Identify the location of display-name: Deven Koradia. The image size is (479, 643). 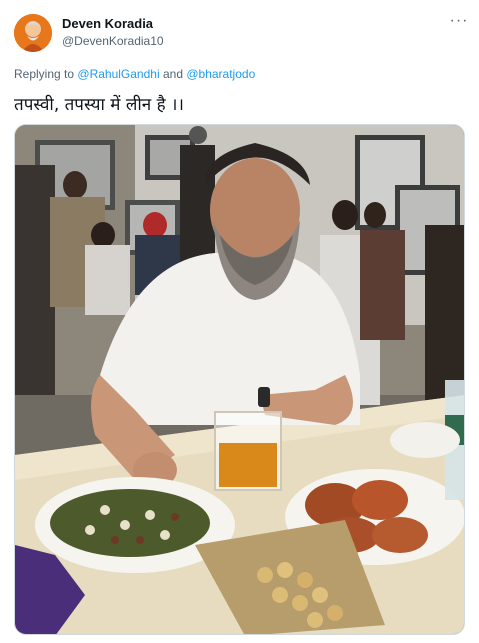
(107, 23).